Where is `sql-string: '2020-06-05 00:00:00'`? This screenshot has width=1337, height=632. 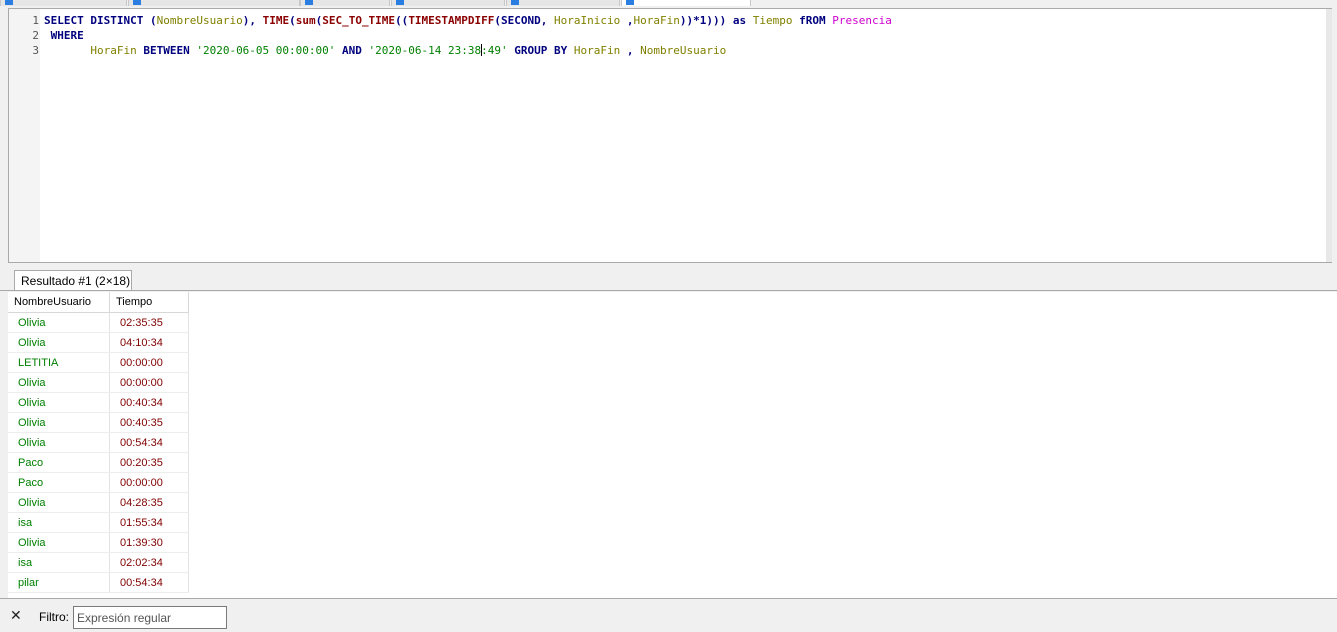
sql-string: '2020-06-05 00:00:00' is located at coordinates (266, 50).